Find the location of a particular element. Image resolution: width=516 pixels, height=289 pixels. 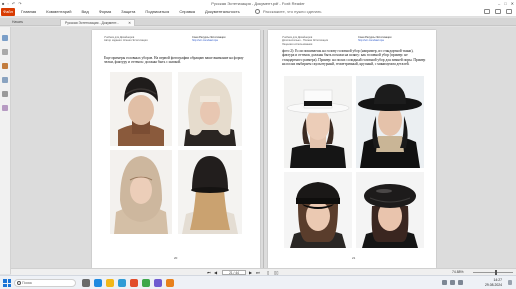

settings-icon is located at coordinates (498, 11).